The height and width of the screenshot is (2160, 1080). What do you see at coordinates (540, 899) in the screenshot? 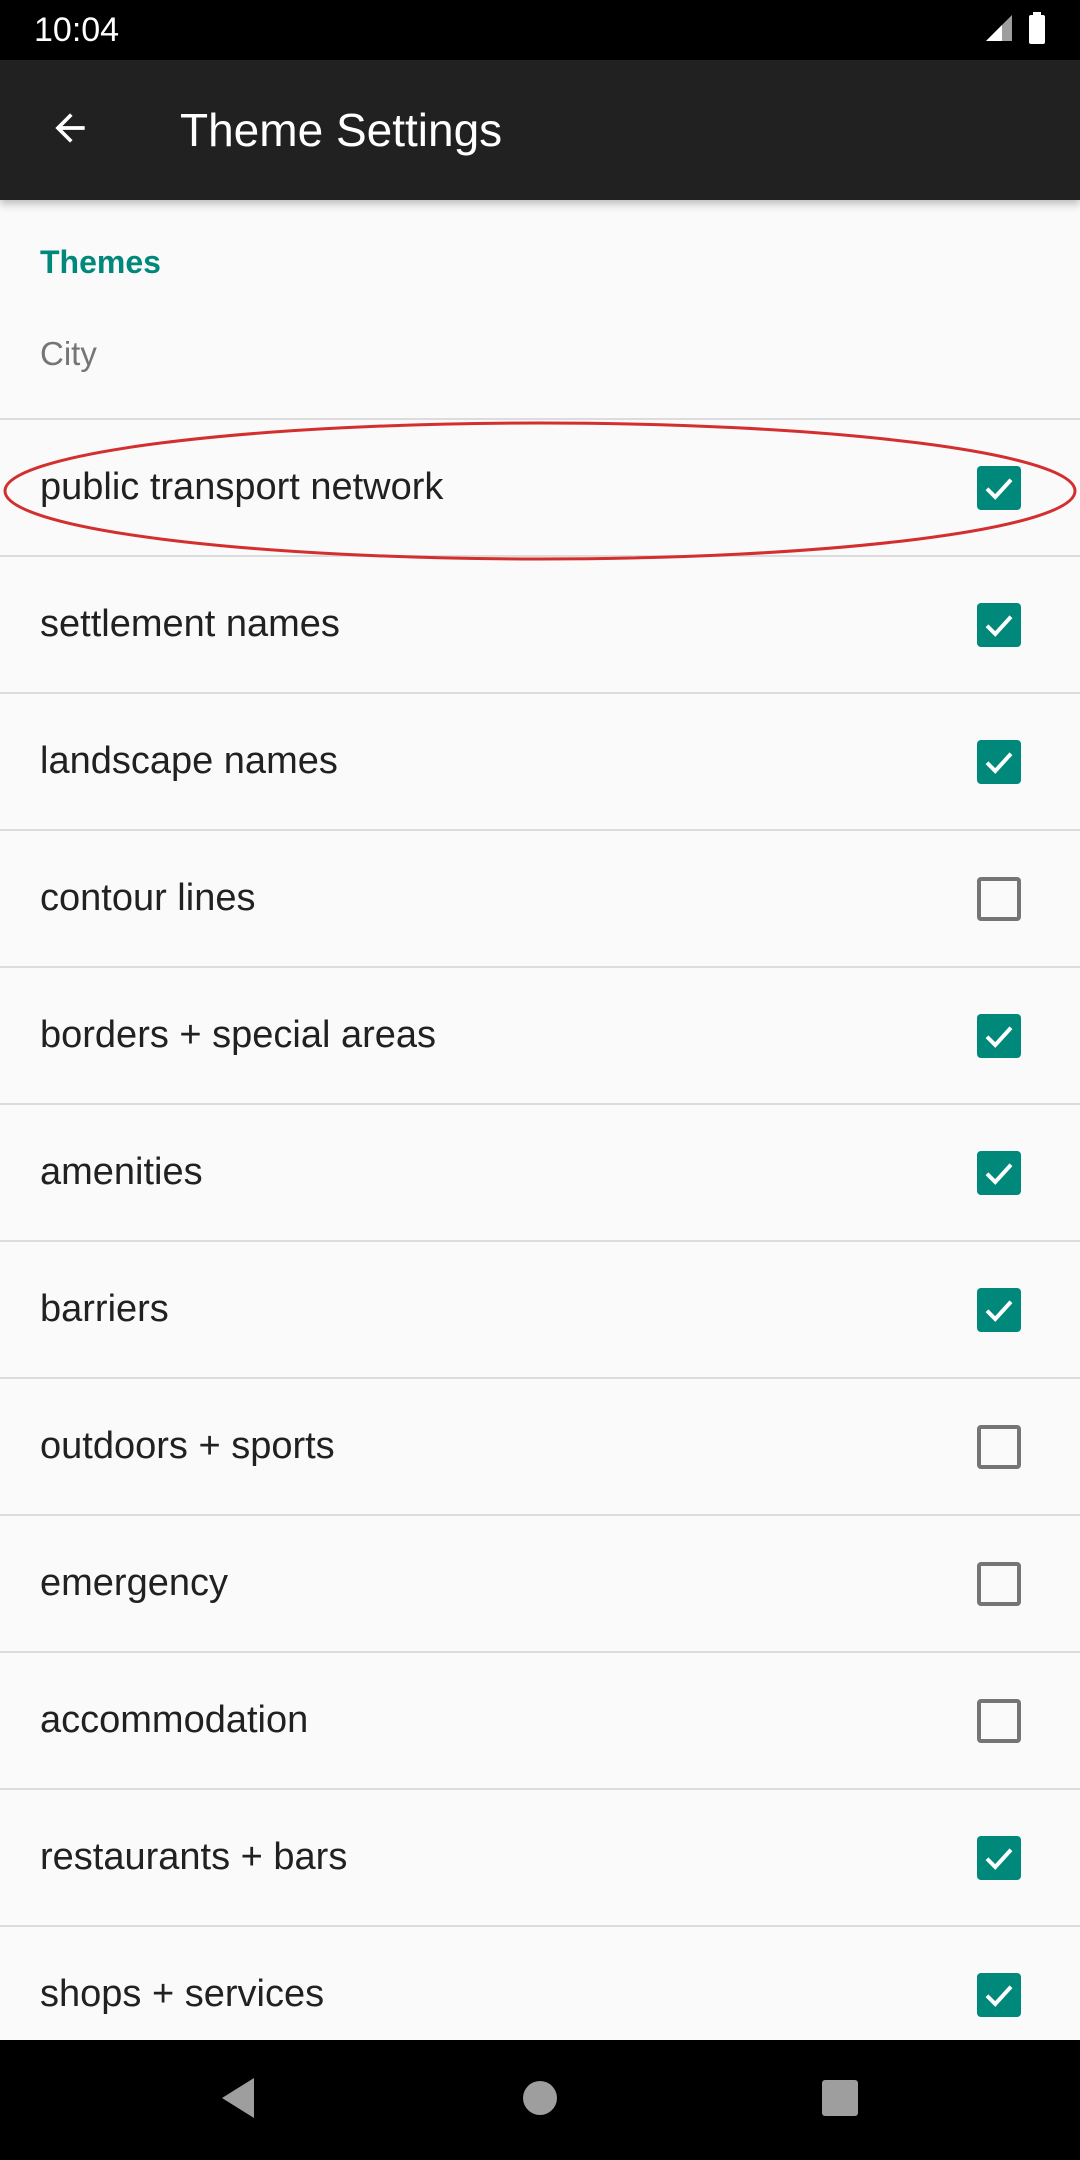
I see `theme-option-row: contour lines` at bounding box center [540, 899].